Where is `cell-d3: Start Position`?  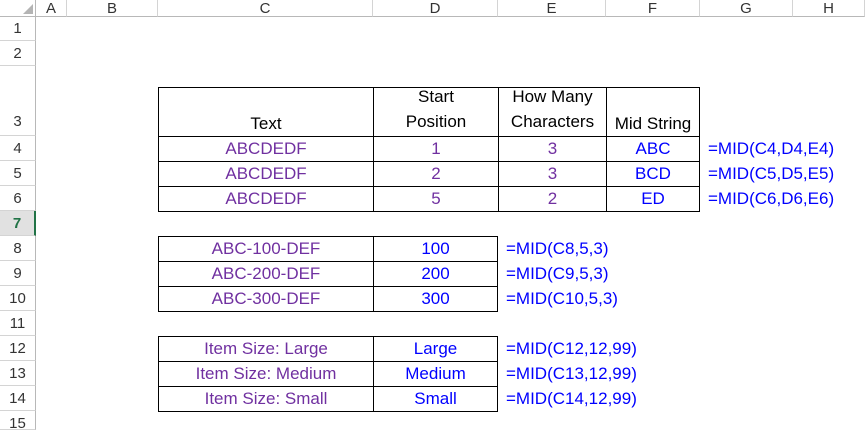
cell-d3: Start Position is located at coordinates (436, 112).